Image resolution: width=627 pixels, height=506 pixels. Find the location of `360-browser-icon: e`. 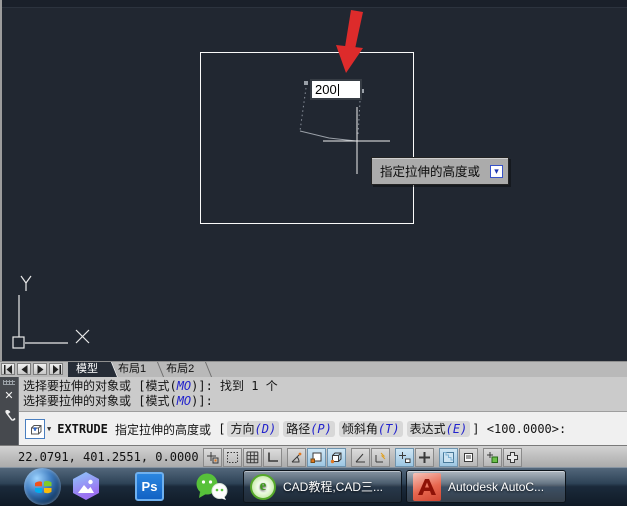

360-browser-icon: e is located at coordinates (263, 486).